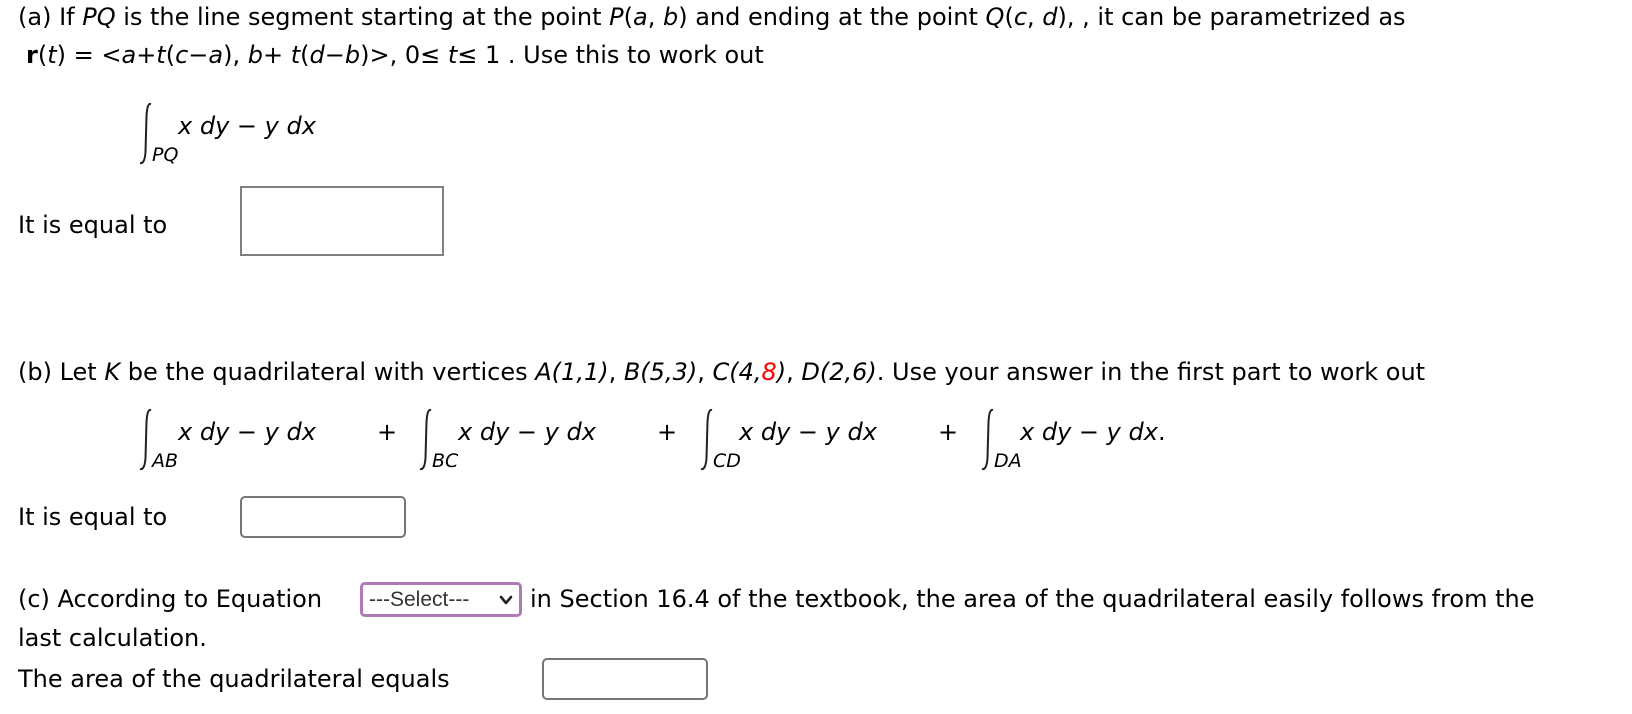 Image resolution: width=1632 pixels, height=714 pixels. Describe the element at coordinates (170, 599) in the screenshot. I see `part-c-prefix: (c) According to Equation` at that location.